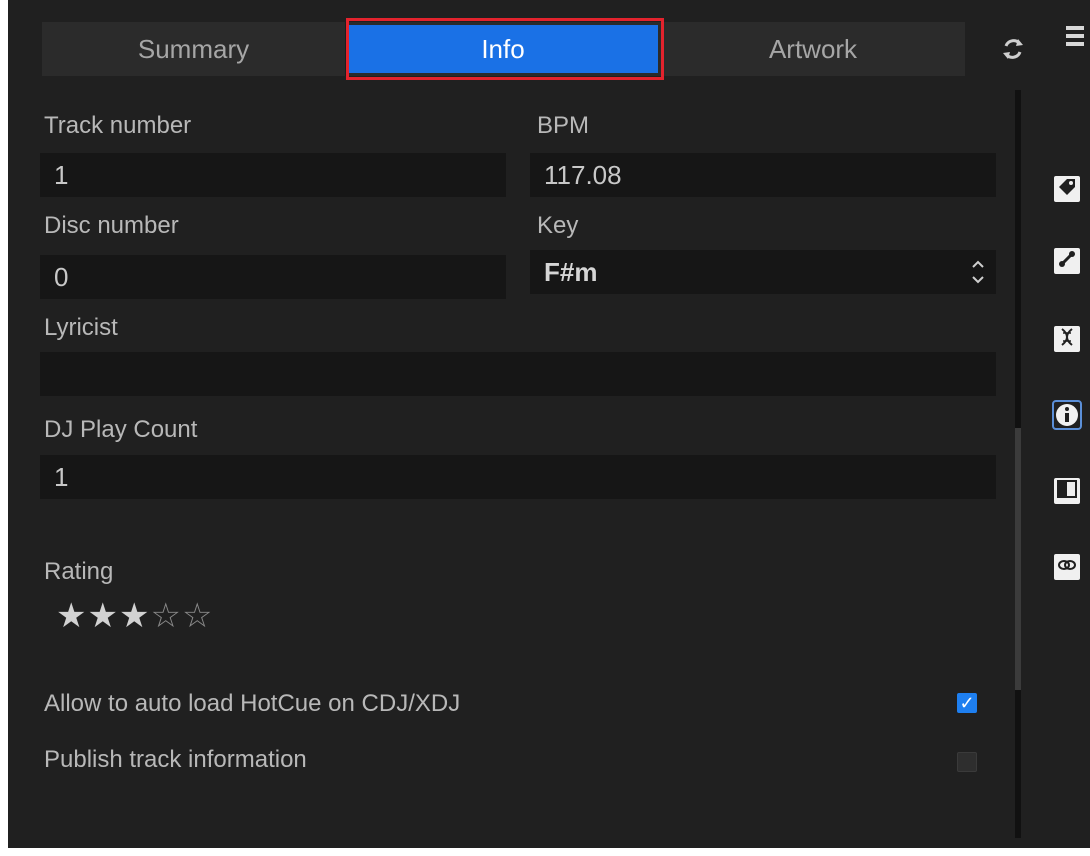  Describe the element at coordinates (813, 49) in the screenshot. I see `tab-artwork: Artwork` at that location.